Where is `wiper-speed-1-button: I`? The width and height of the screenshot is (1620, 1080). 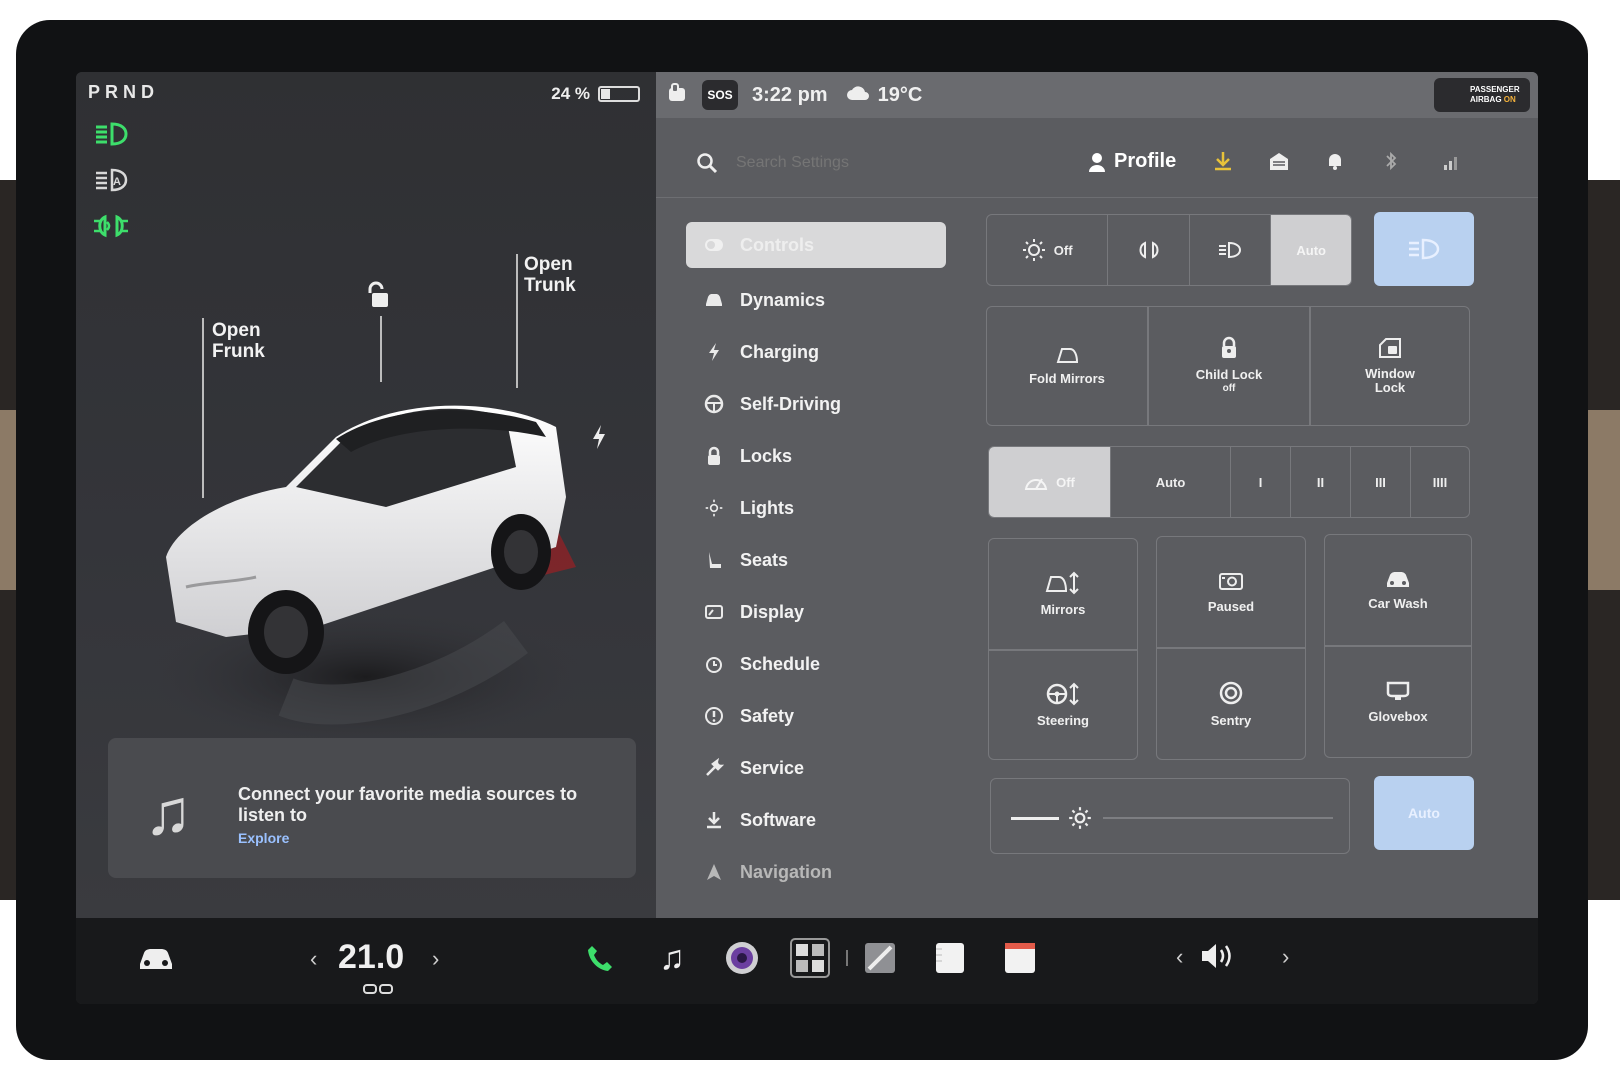 wiper-speed-1-button: I is located at coordinates (1261, 482).